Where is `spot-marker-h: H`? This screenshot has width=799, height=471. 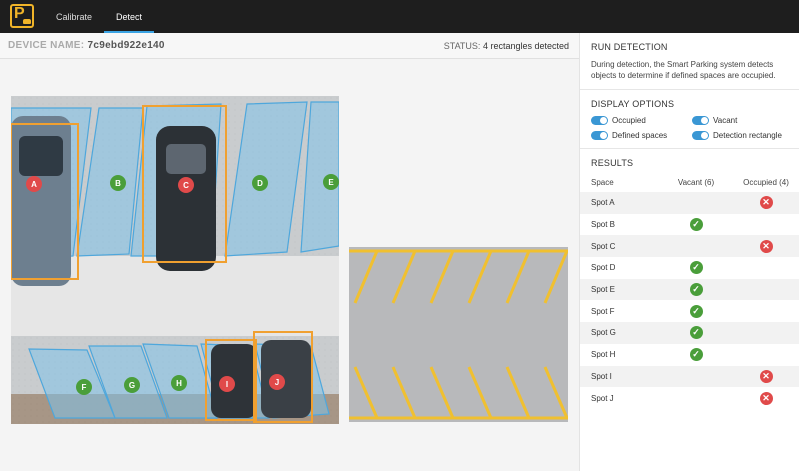
spot-marker-h: H is located at coordinates (179, 383).